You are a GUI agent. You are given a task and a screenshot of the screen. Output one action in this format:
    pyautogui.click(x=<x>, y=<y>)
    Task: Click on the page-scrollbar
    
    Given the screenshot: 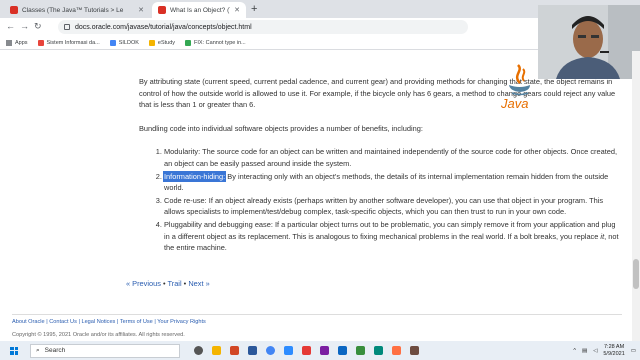 What is the action you would take?
    pyautogui.click(x=636, y=196)
    